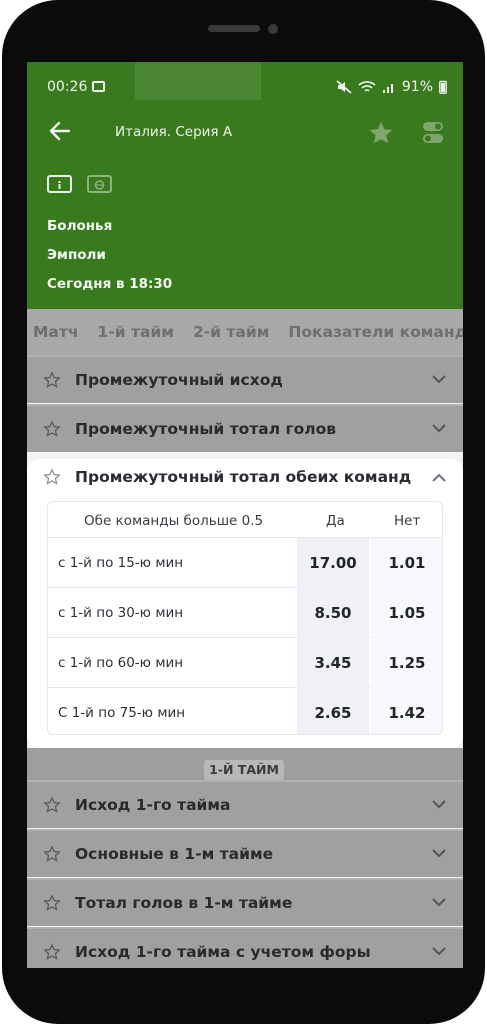 The width and height of the screenshot is (487, 1024). What do you see at coordinates (439, 478) in the screenshot?
I see `chevron-up-icon` at bounding box center [439, 478].